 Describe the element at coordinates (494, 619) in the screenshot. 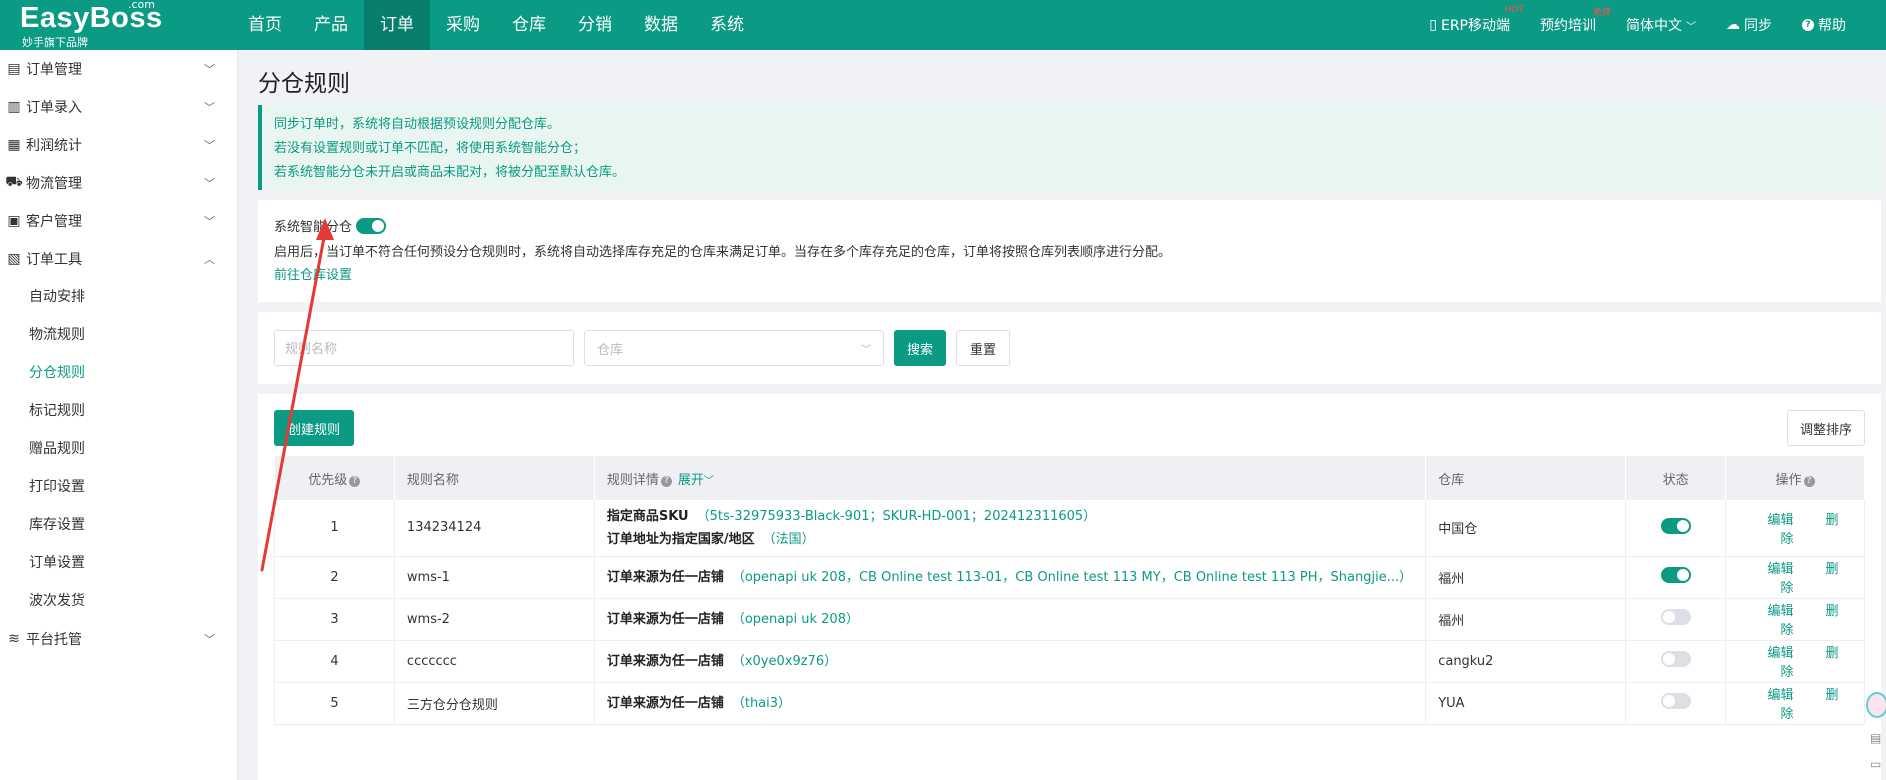

I see `rule-name-cell: wms-2` at that location.